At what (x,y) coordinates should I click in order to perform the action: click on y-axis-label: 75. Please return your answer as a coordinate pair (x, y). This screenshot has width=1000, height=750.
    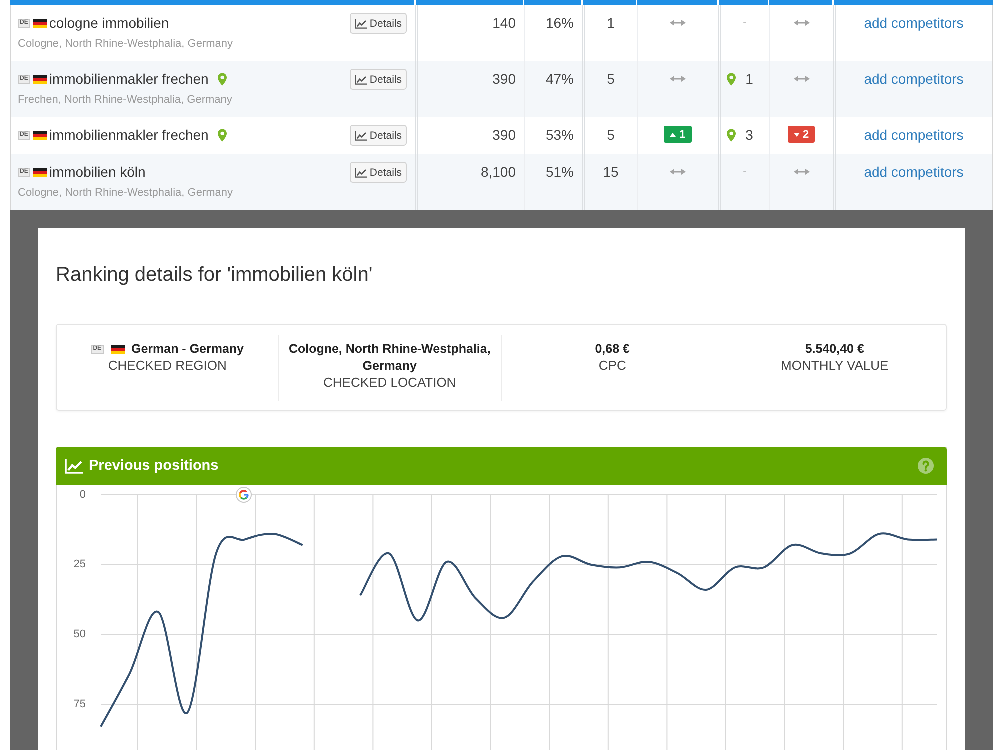
    Looking at the image, I should click on (80, 704).